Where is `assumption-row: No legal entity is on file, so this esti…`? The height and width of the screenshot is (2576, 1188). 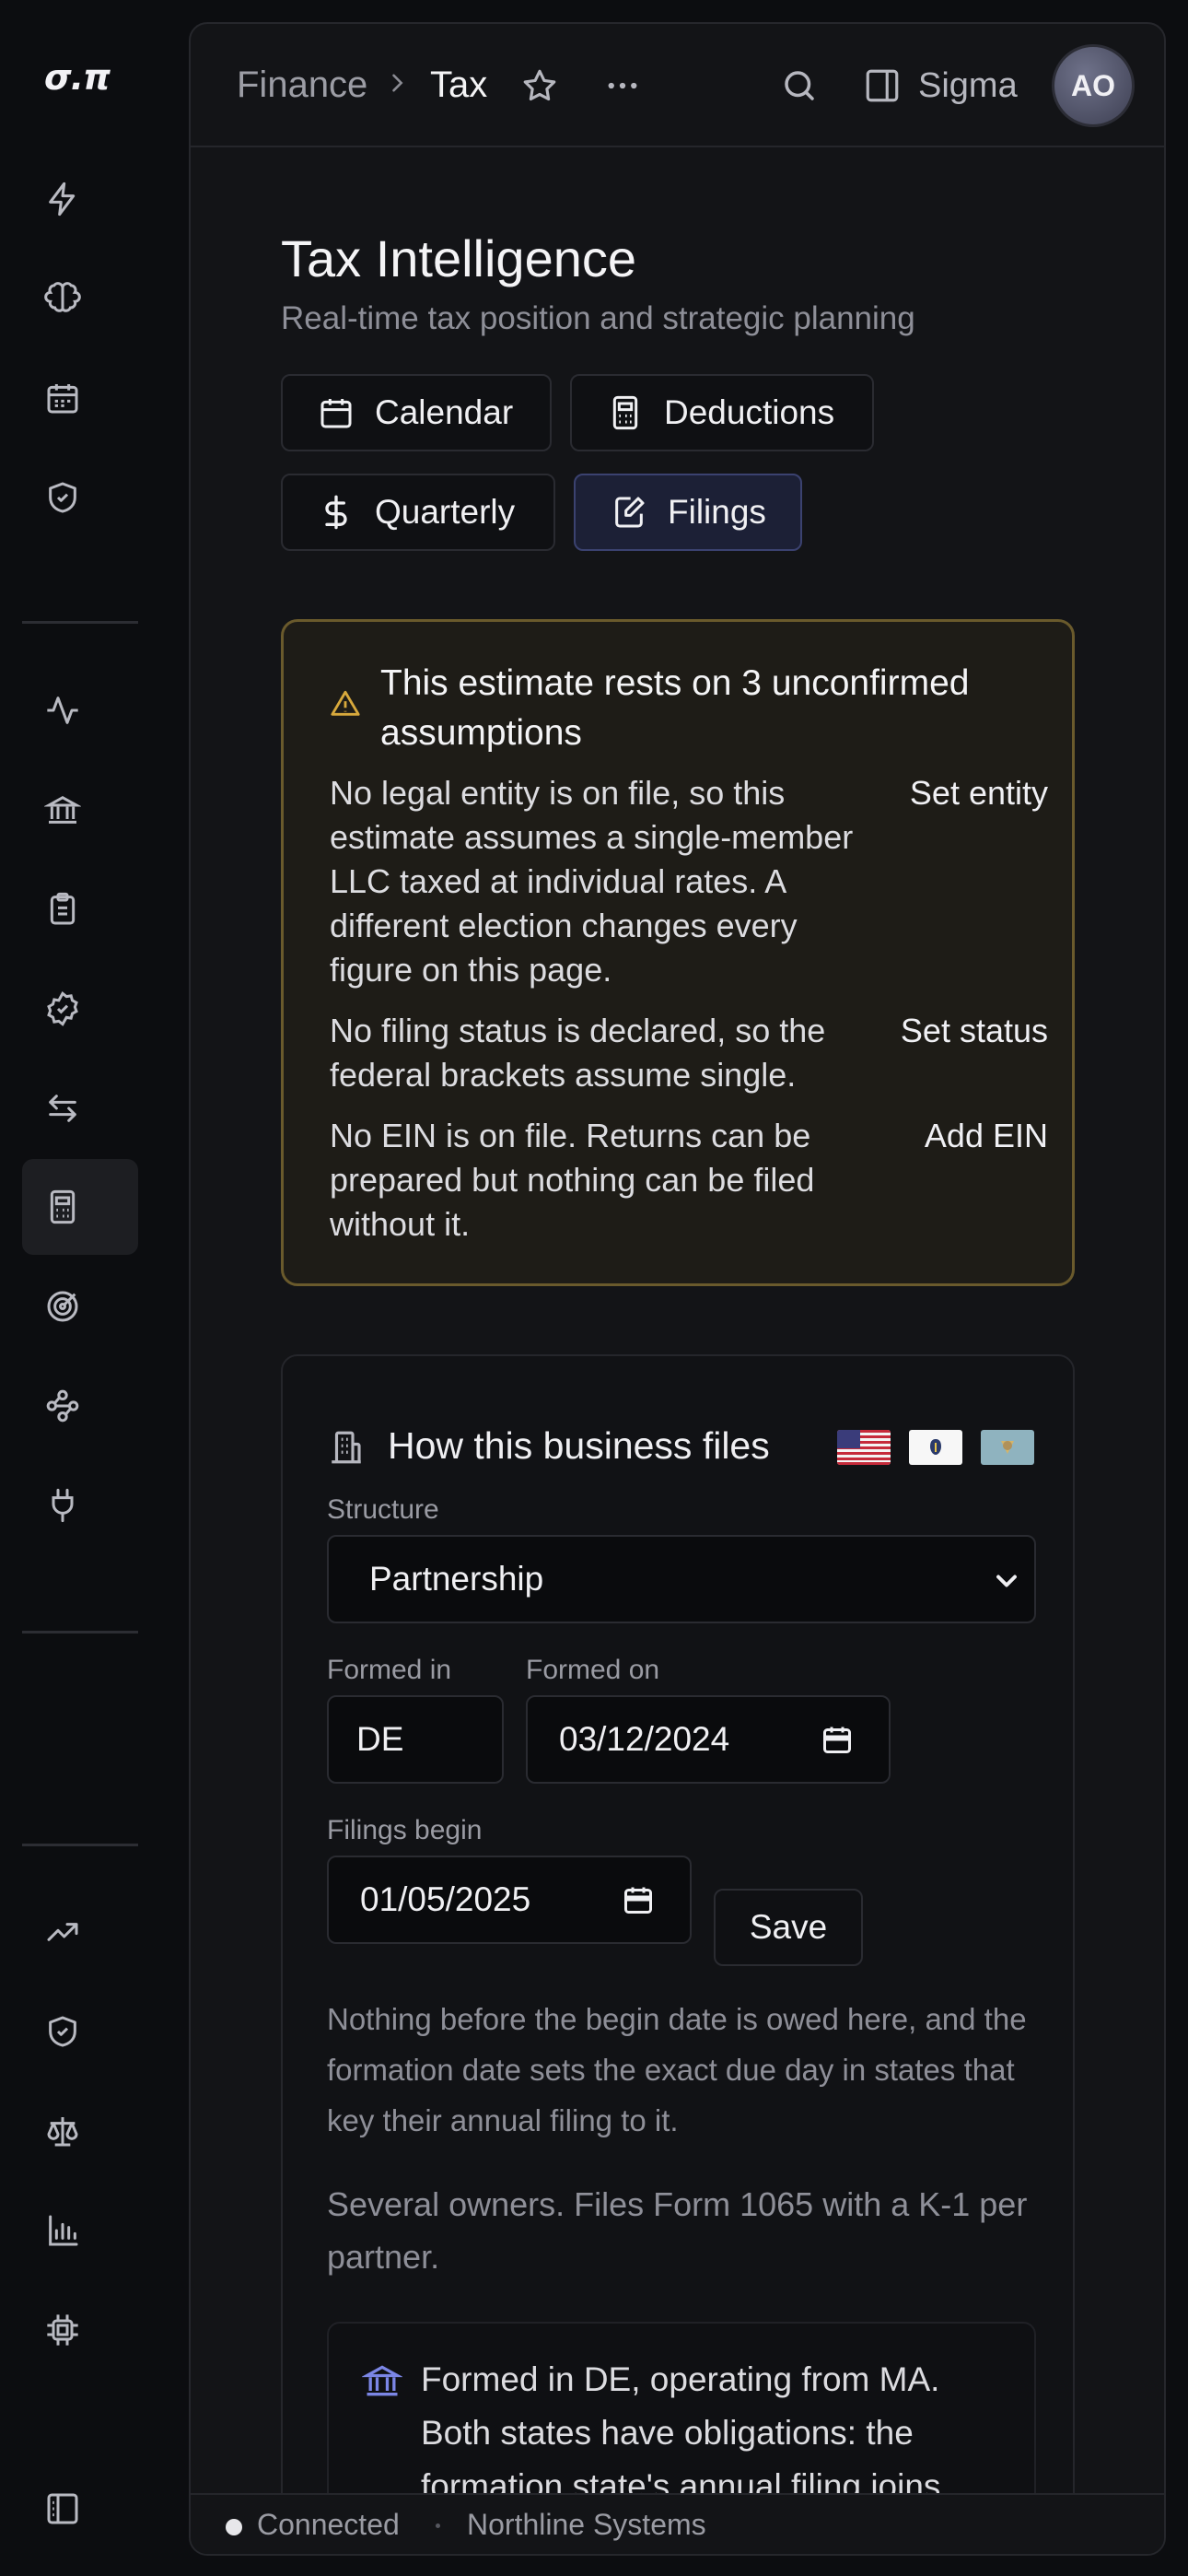
assumption-row: No legal entity is on file, so this esti… is located at coordinates (689, 881).